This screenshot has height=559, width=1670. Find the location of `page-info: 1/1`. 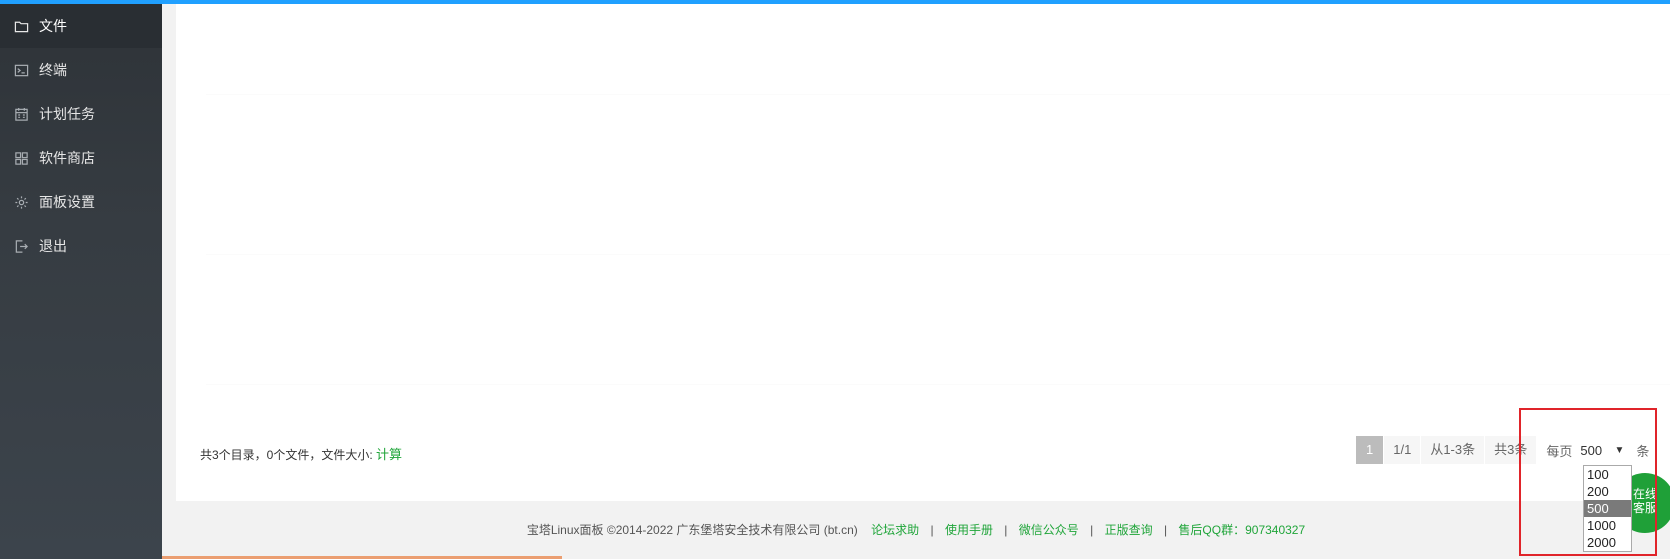

page-info: 1/1 is located at coordinates (1403, 450).